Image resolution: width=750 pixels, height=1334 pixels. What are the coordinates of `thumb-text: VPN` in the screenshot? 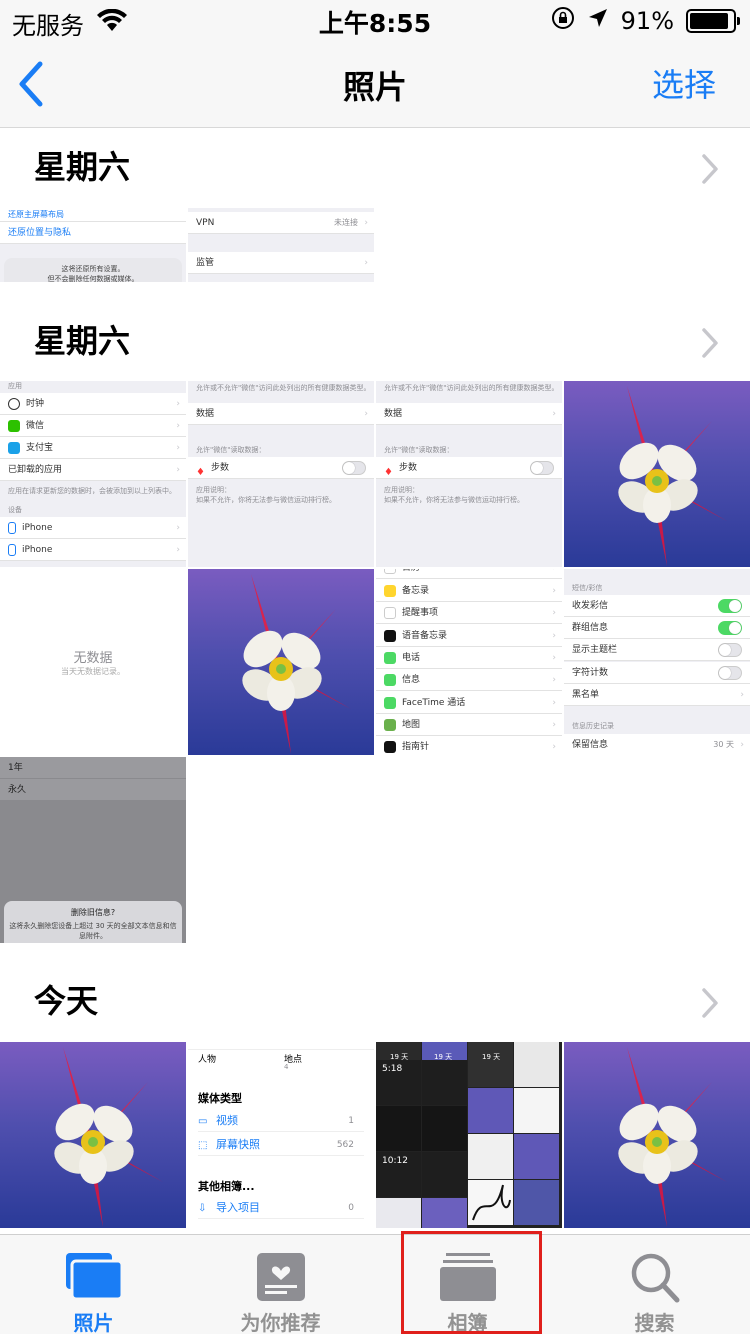 It's located at (205, 223).